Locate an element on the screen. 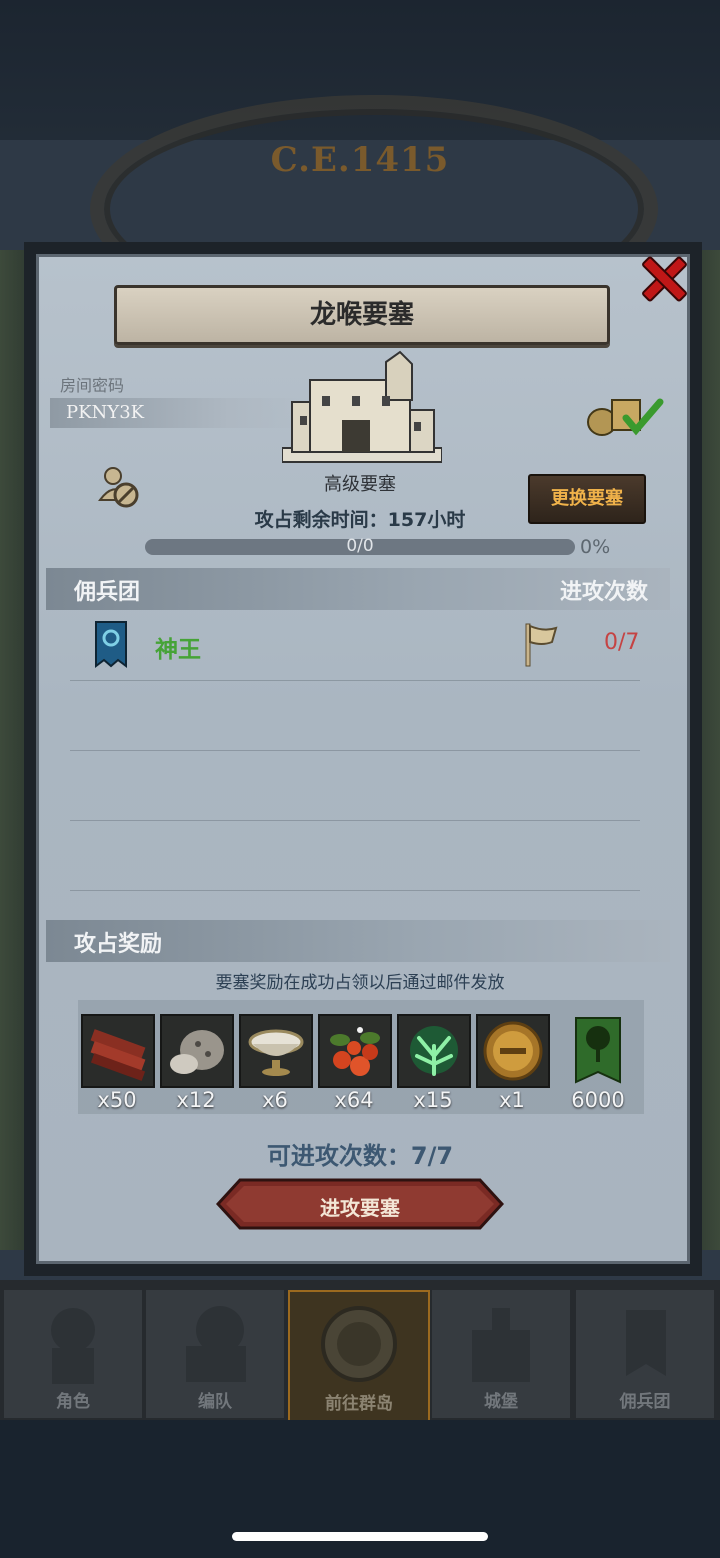 This screenshot has width=720, height=1558. berries-icon is located at coordinates (355, 1051).